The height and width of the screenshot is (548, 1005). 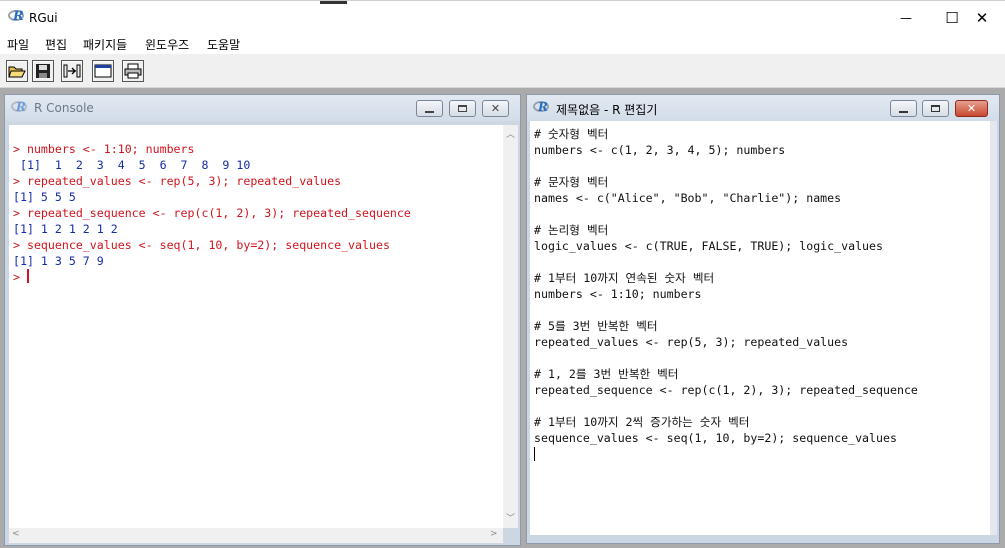 What do you see at coordinates (596, 326) in the screenshot?
I see `editor-comment-line: # 5를 3번 반복한 벡터` at bounding box center [596, 326].